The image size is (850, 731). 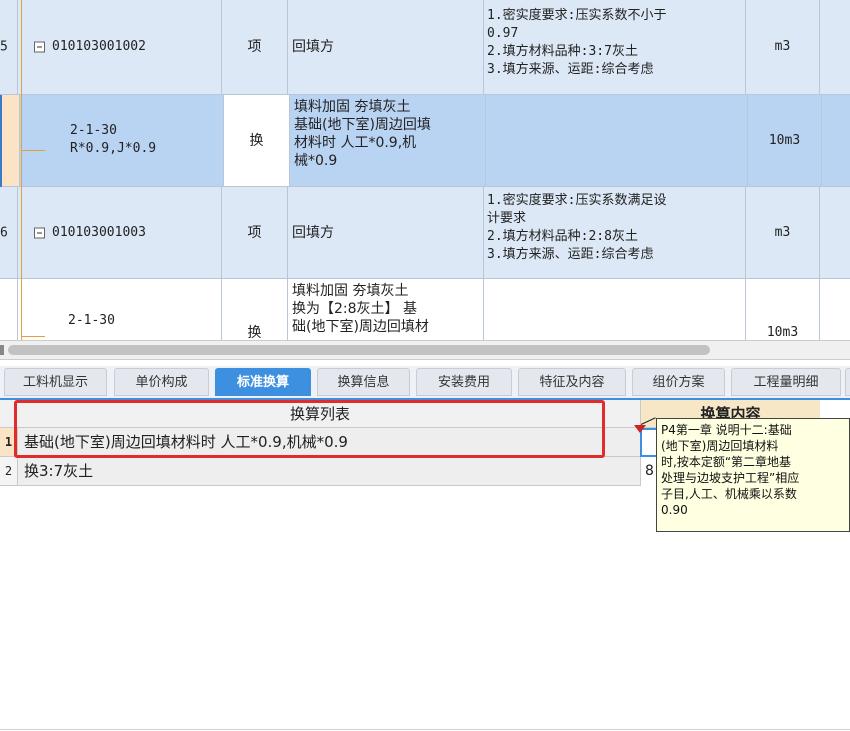 I want to click on name-line: 础(地下室)周边回填材, so click(x=360, y=327).